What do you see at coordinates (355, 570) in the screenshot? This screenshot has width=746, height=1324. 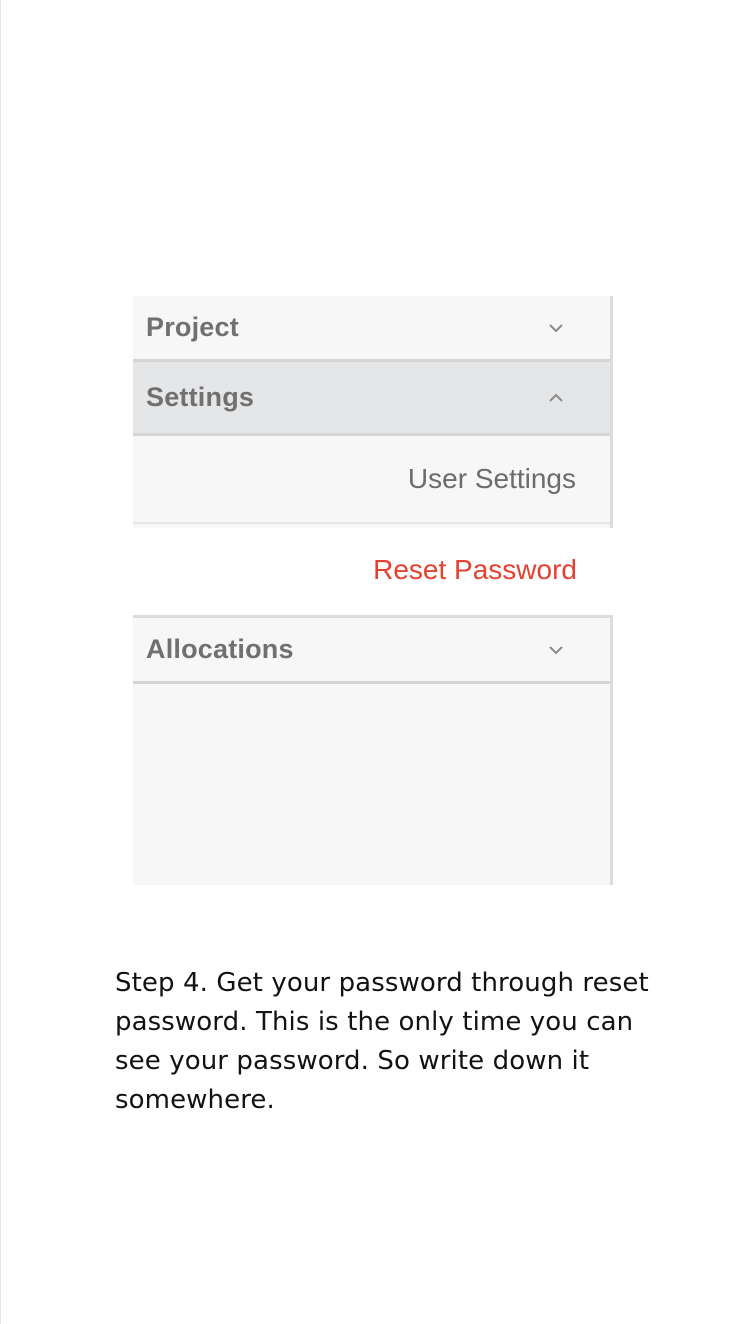 I see `reset-password-link: Reset Password` at bounding box center [355, 570].